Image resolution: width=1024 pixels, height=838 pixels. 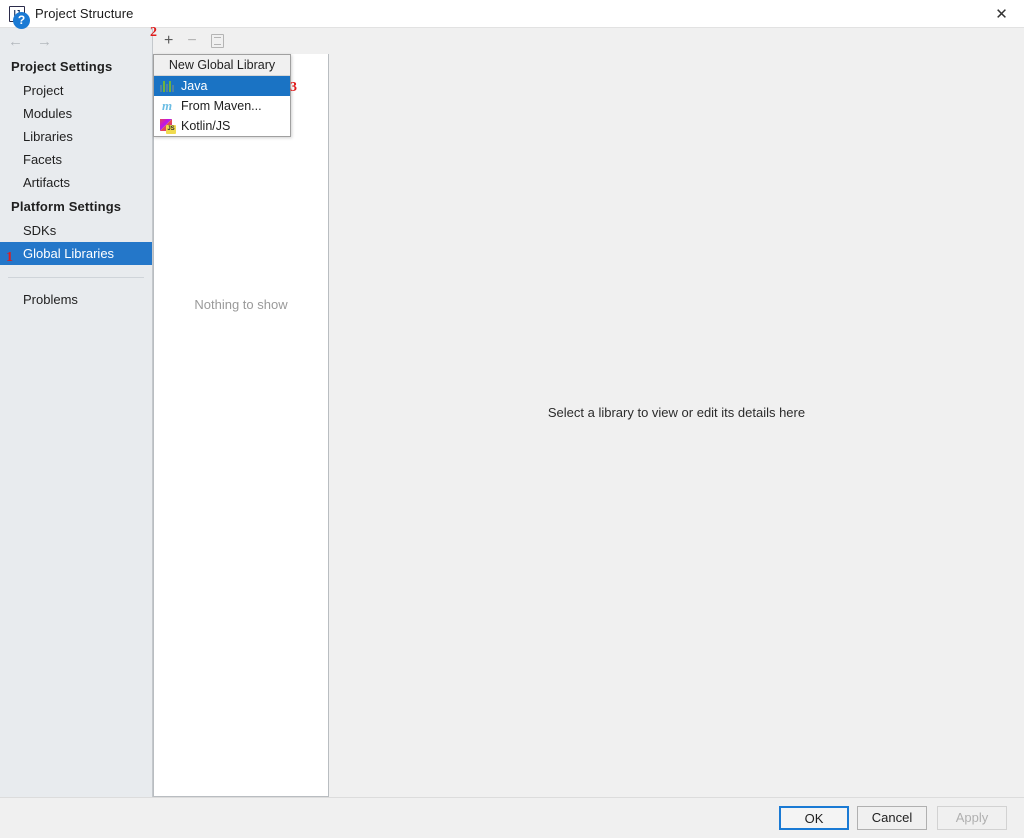 I want to click on back-arrow-icon: ←, so click(x=15, y=41).